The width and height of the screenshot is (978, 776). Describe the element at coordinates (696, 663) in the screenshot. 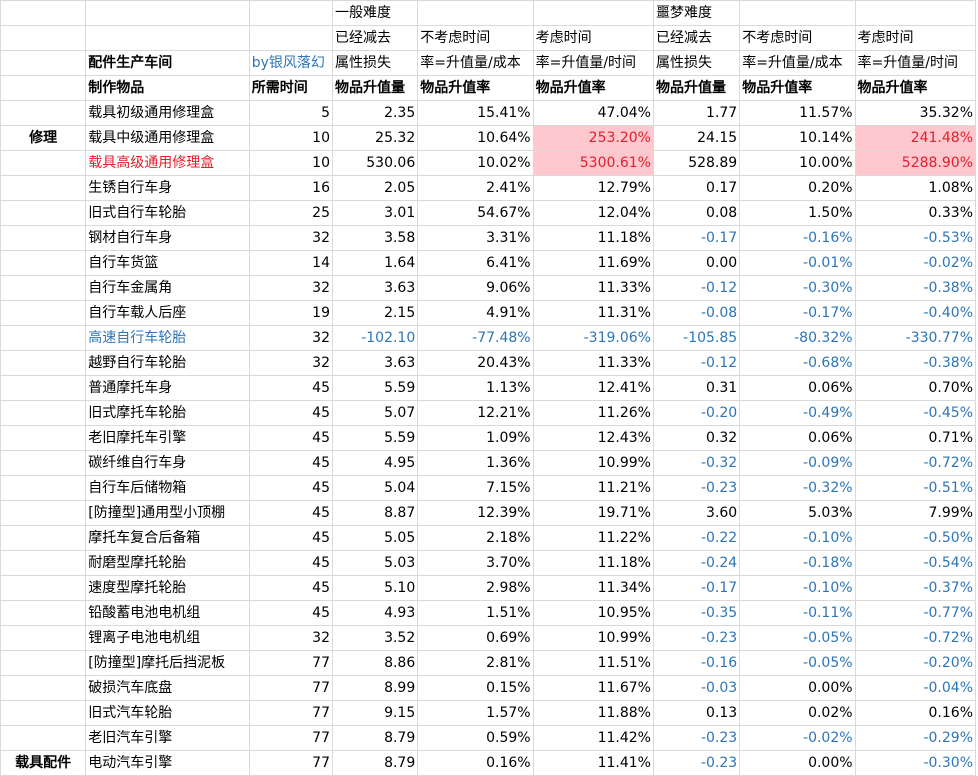

I see `value-cell-m-val: -0.16` at that location.